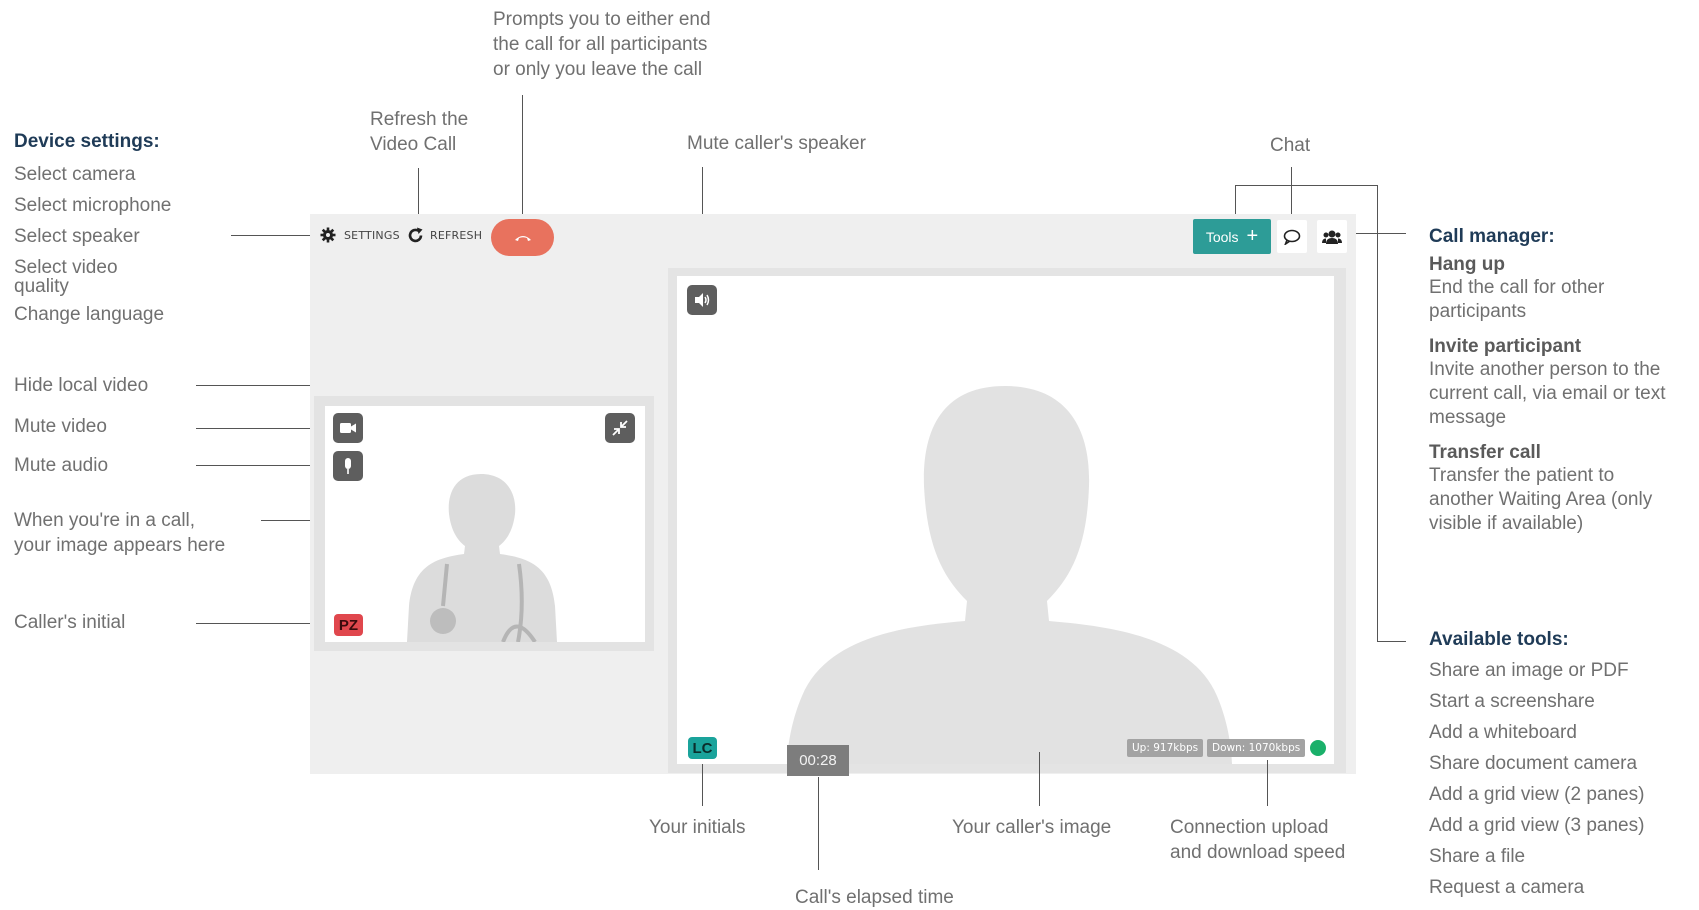 This screenshot has height=910, width=1699. I want to click on local-initials-badge: PZ, so click(348, 625).